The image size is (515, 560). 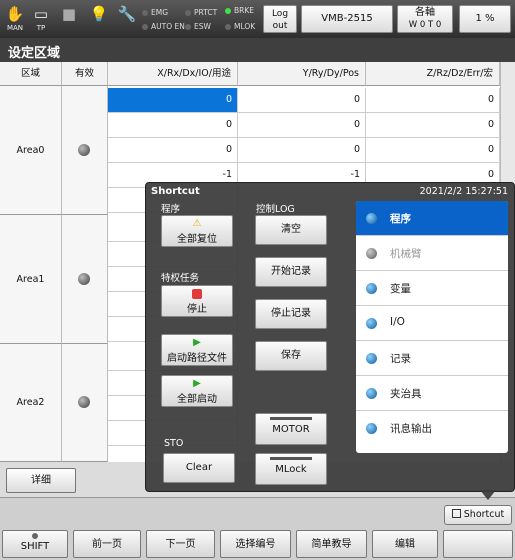 I want to click on stop-task-button: 停止, so click(x=197, y=301).